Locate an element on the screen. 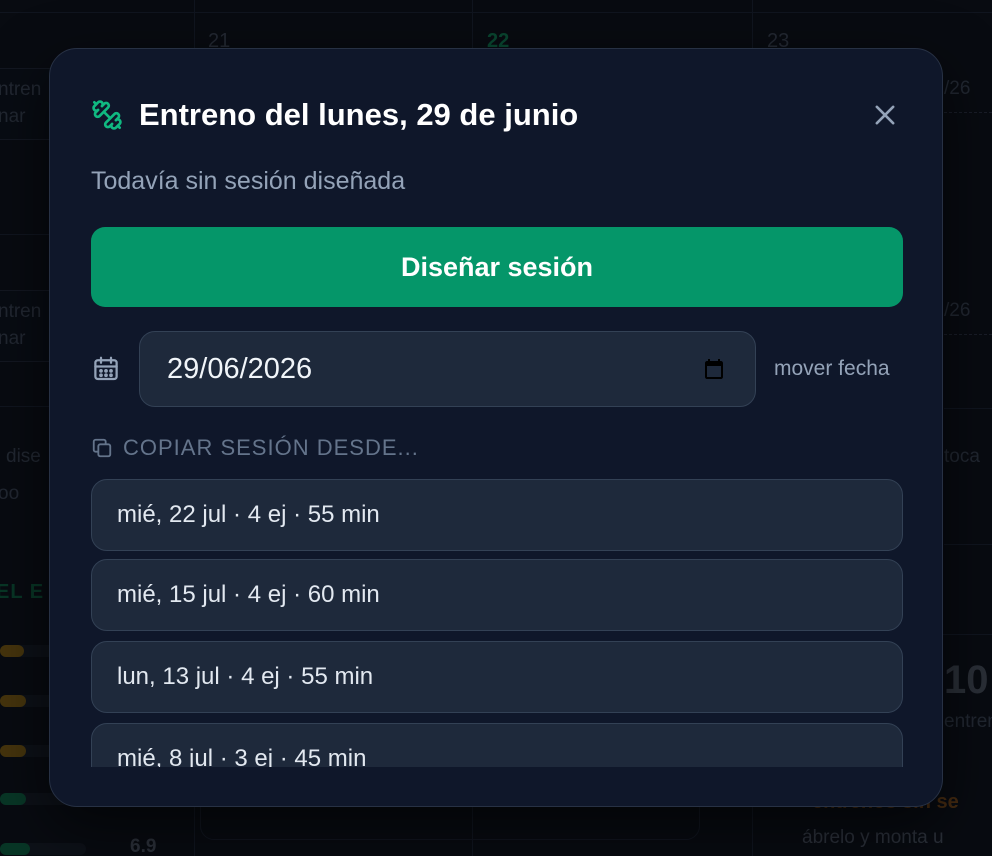 This screenshot has height=856, width=992. modal-header: Entreno del lunes, 29 de junio is located at coordinates (496, 115).